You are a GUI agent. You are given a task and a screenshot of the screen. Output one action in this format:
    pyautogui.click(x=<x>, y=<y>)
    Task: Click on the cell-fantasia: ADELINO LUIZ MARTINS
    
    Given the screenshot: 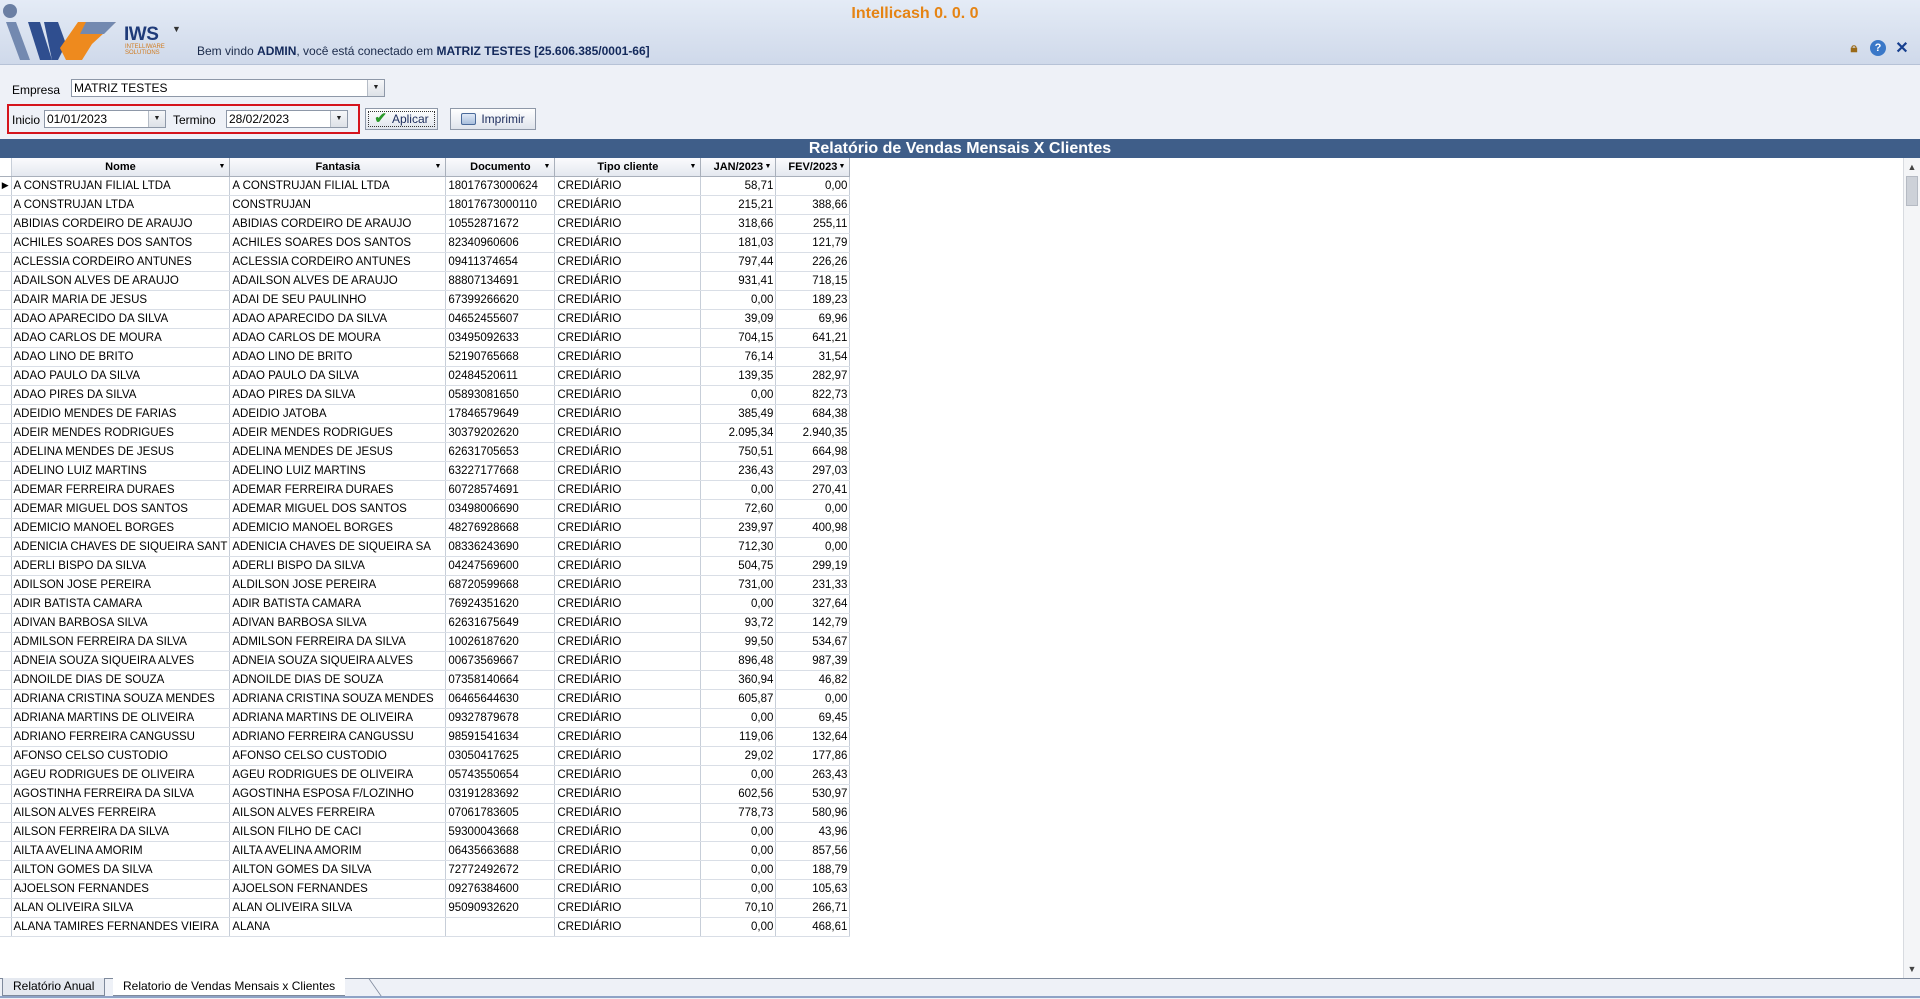 What is the action you would take?
    pyautogui.click(x=338, y=471)
    